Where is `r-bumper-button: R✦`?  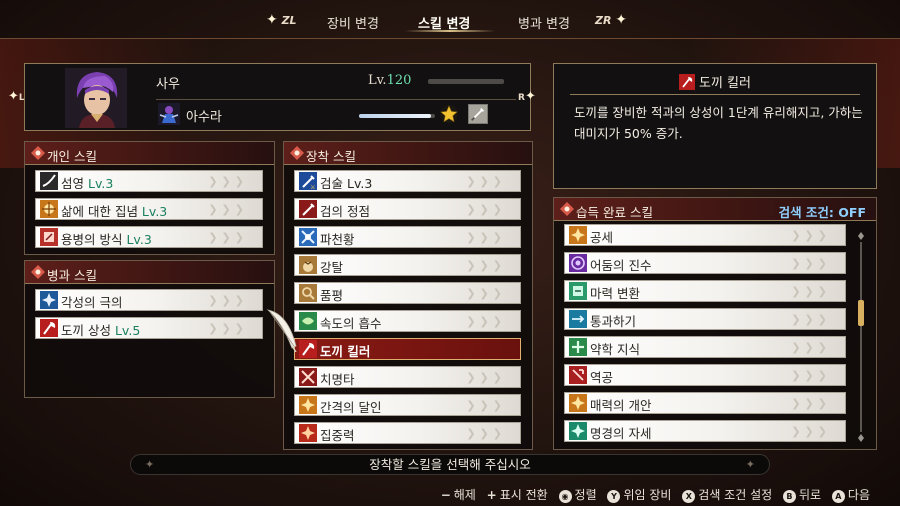
r-bumper-button: R✦ is located at coordinates (527, 96).